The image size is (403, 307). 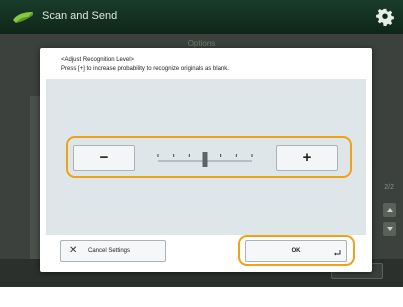 I want to click on app-header: Scan and Send, so click(x=201, y=17).